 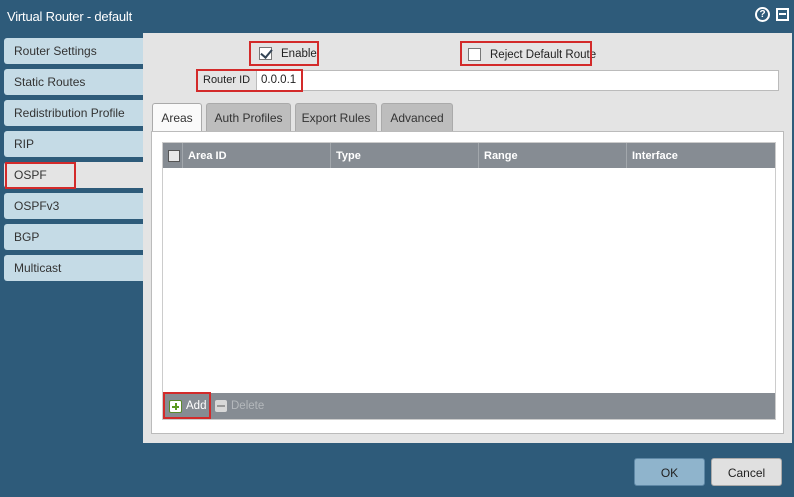 What do you see at coordinates (782, 14) in the screenshot?
I see `maximize-icon` at bounding box center [782, 14].